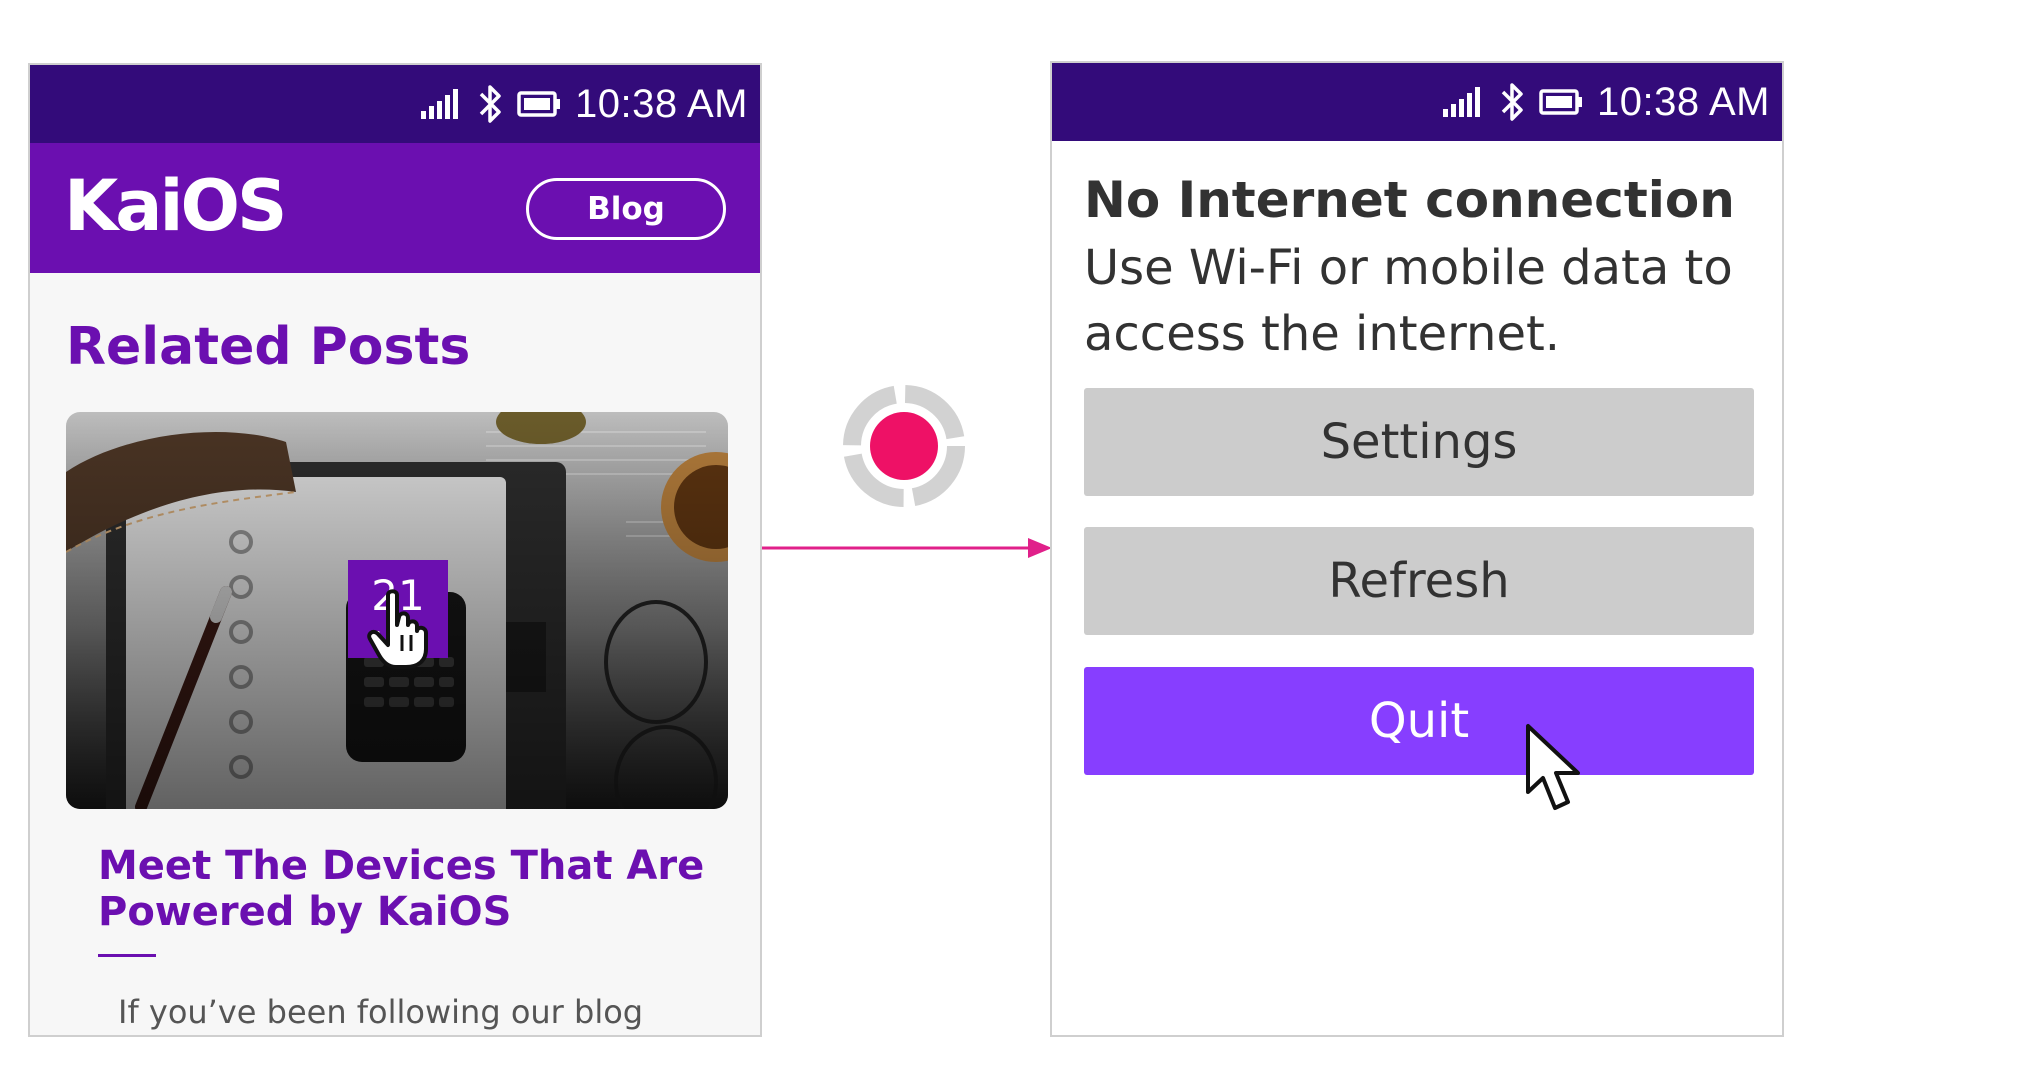 The image size is (2044, 1086). I want to click on refresh-button: Refresh, so click(1419, 581).